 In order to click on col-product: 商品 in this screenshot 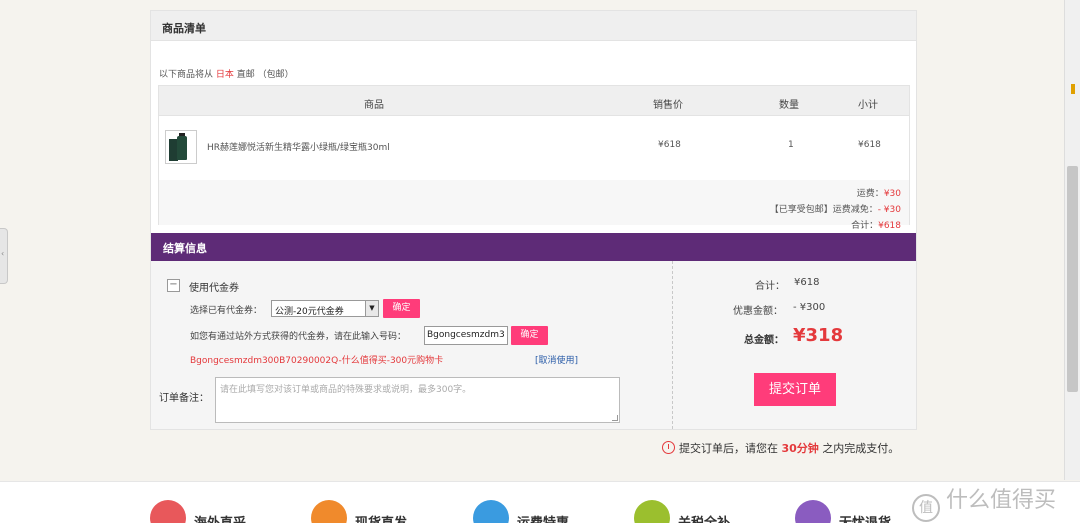, I will do `click(374, 105)`.